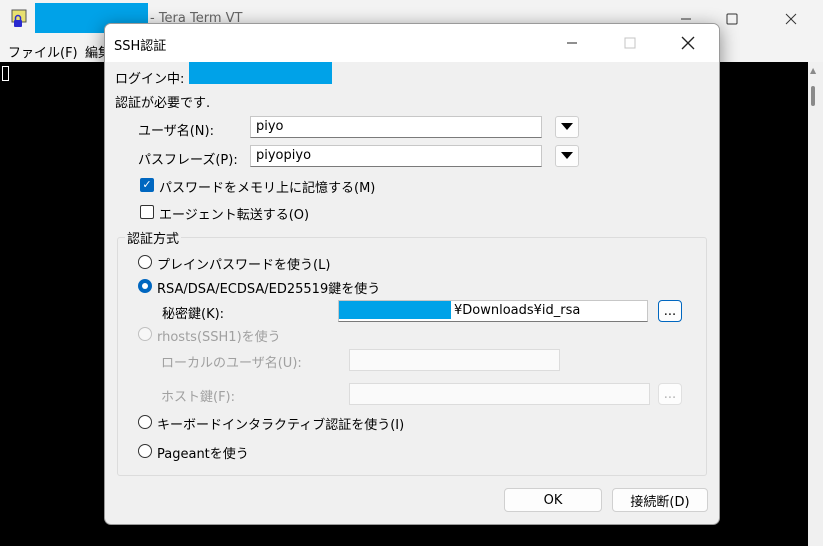  Describe the element at coordinates (145, 422) in the screenshot. I see `keyboard-interactive-radio` at that location.